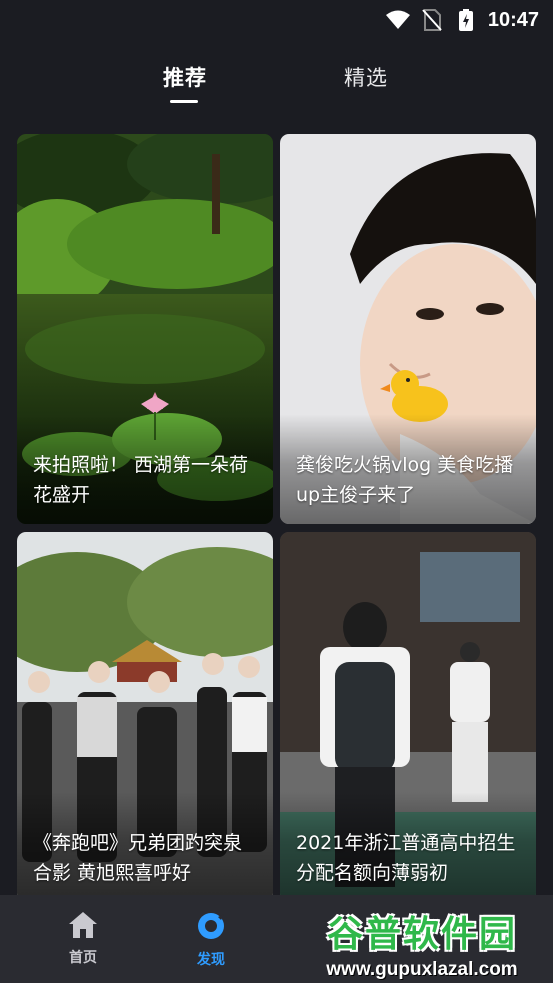 The height and width of the screenshot is (983, 553). What do you see at coordinates (421, 934) in the screenshot?
I see `watermark-name: 谷普软件园` at bounding box center [421, 934].